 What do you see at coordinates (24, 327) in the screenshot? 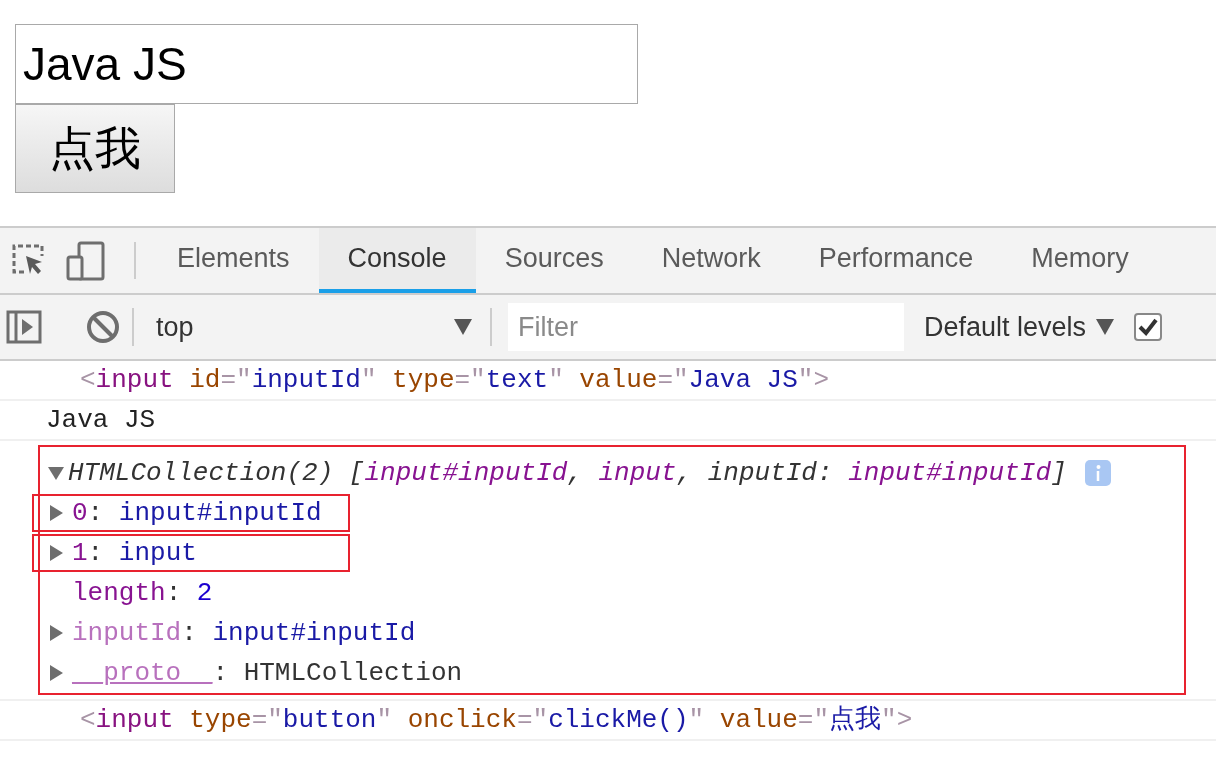
I see `sidebar-toggle-icon` at bounding box center [24, 327].